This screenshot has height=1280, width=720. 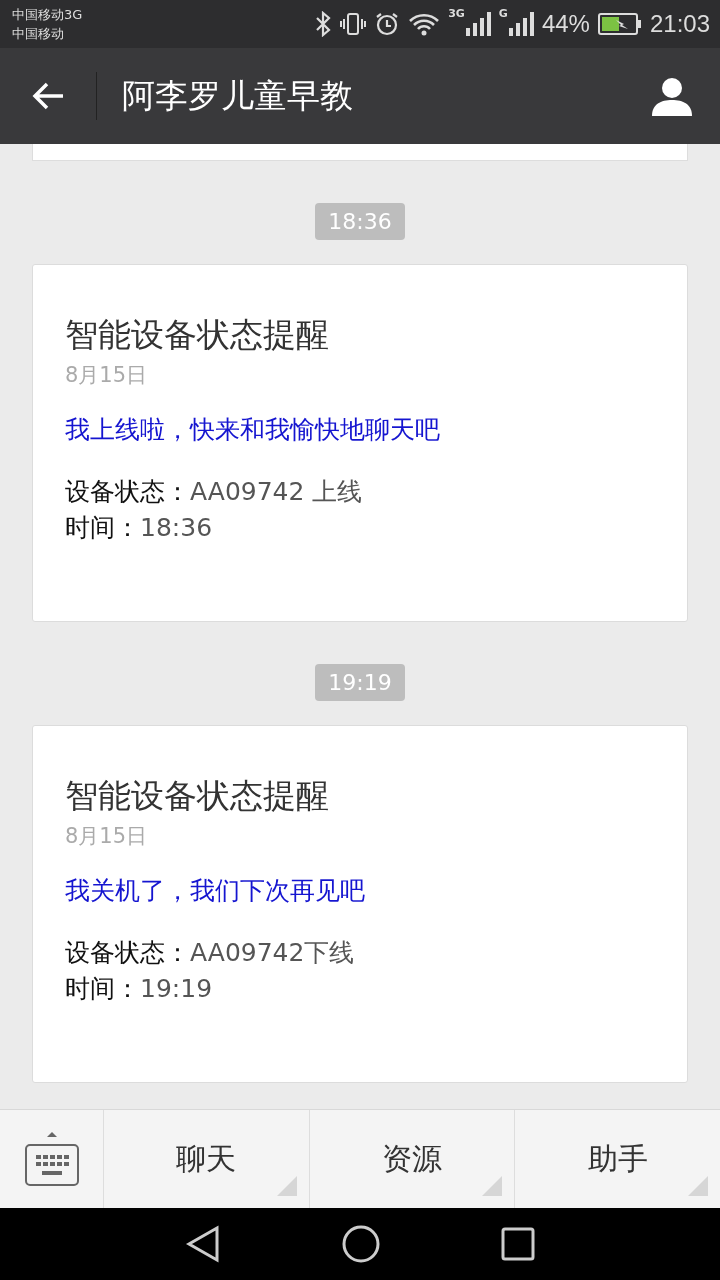 I want to click on bluetooth-icon, so click(x=323, y=24).